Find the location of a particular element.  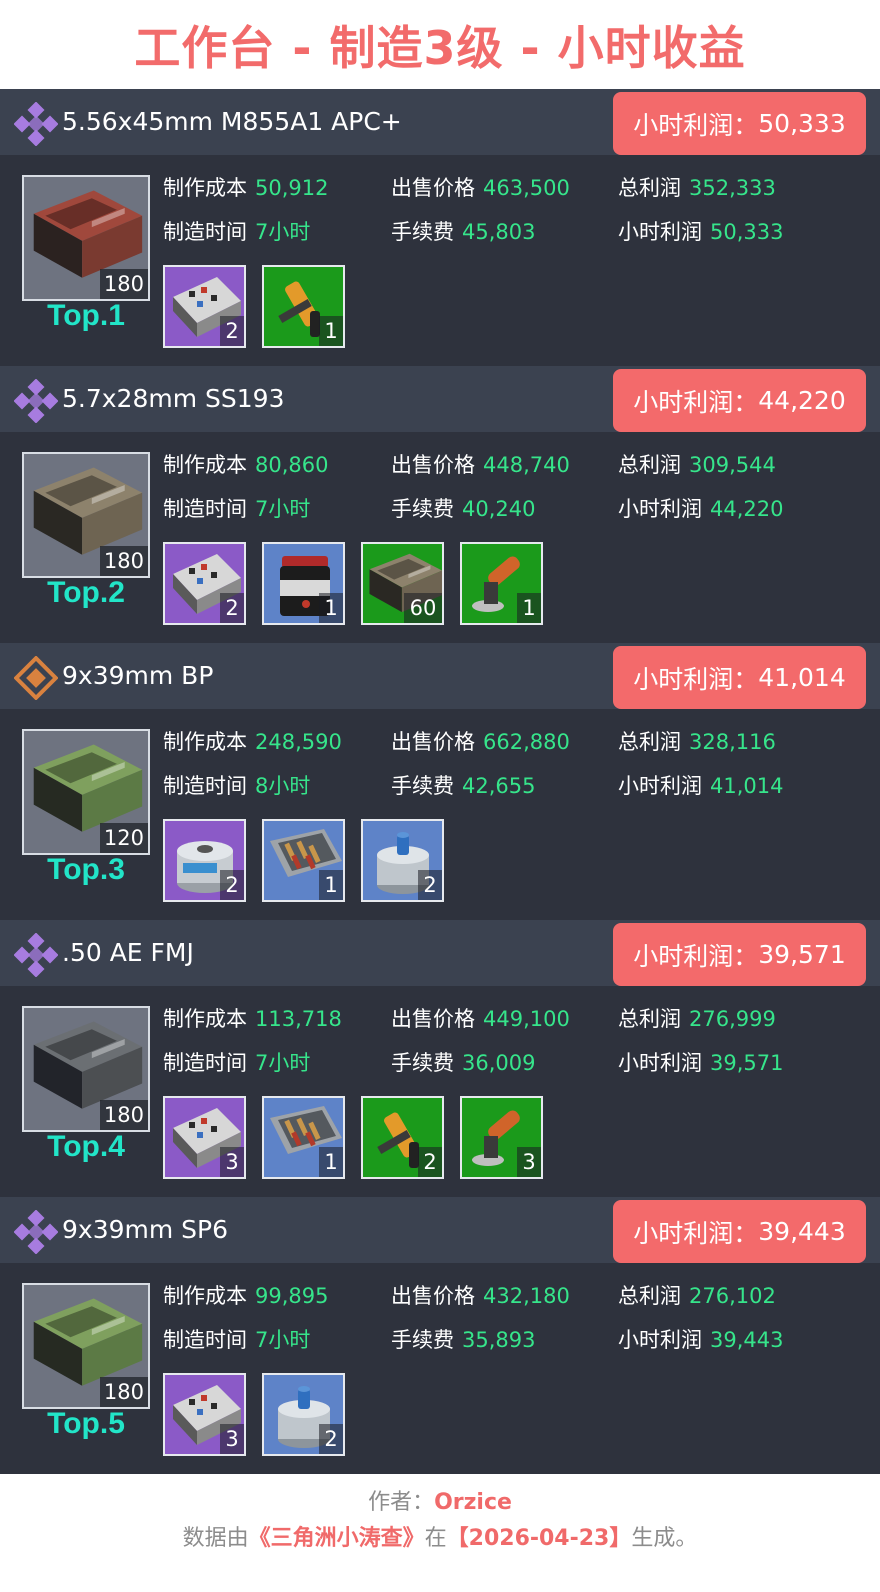

stat-value: 41,014 is located at coordinates (747, 786).